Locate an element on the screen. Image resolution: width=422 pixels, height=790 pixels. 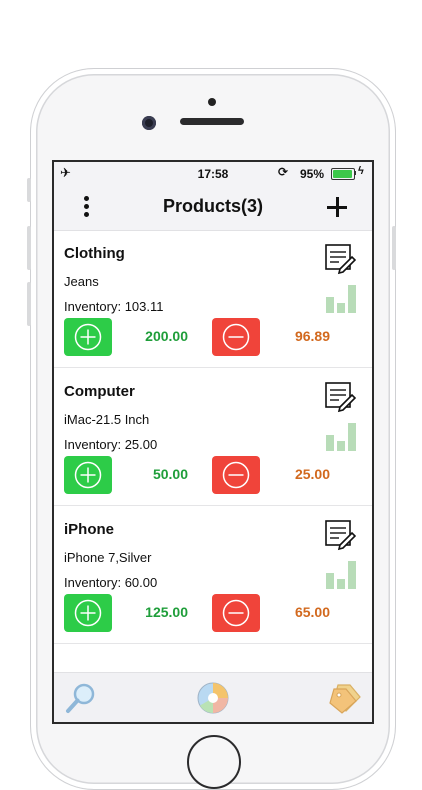
product-inventory: Inventory: 60.00 is located at coordinates (111, 582).